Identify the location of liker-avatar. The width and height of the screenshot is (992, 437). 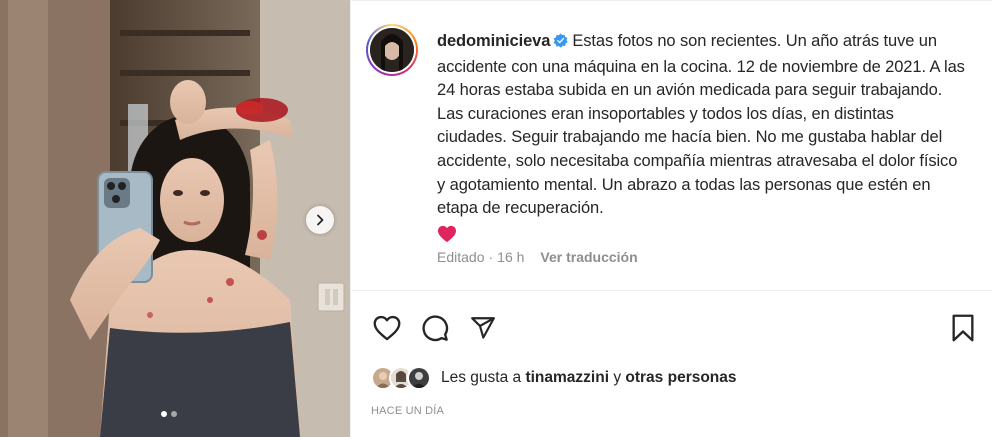
(419, 378).